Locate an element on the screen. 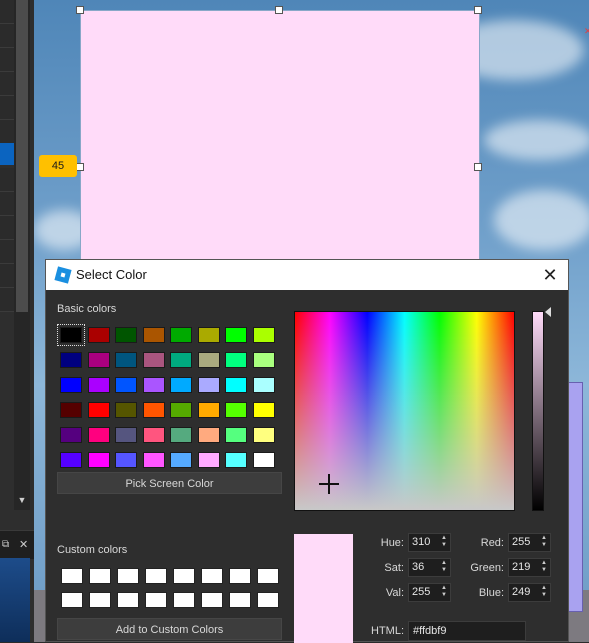 The width and height of the screenshot is (589, 643). blue-spinbox: 249 ▲ ▼ is located at coordinates (529, 592).